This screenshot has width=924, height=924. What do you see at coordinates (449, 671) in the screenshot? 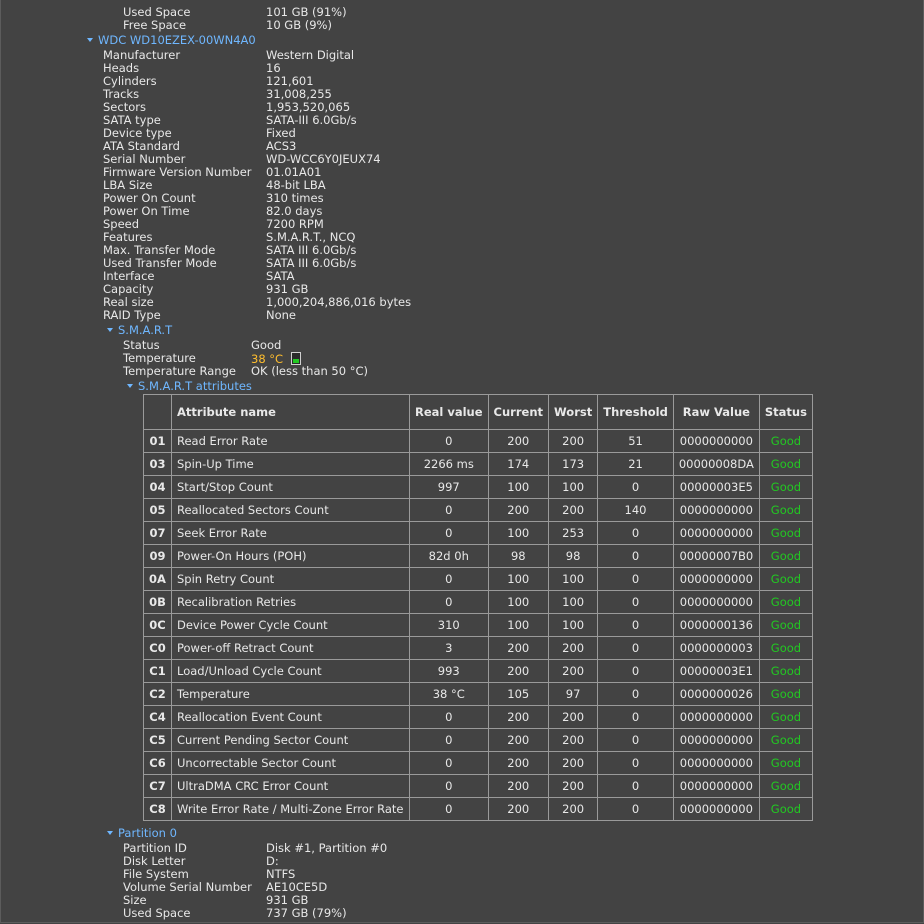
I see `attribute-real-value: 993` at bounding box center [449, 671].